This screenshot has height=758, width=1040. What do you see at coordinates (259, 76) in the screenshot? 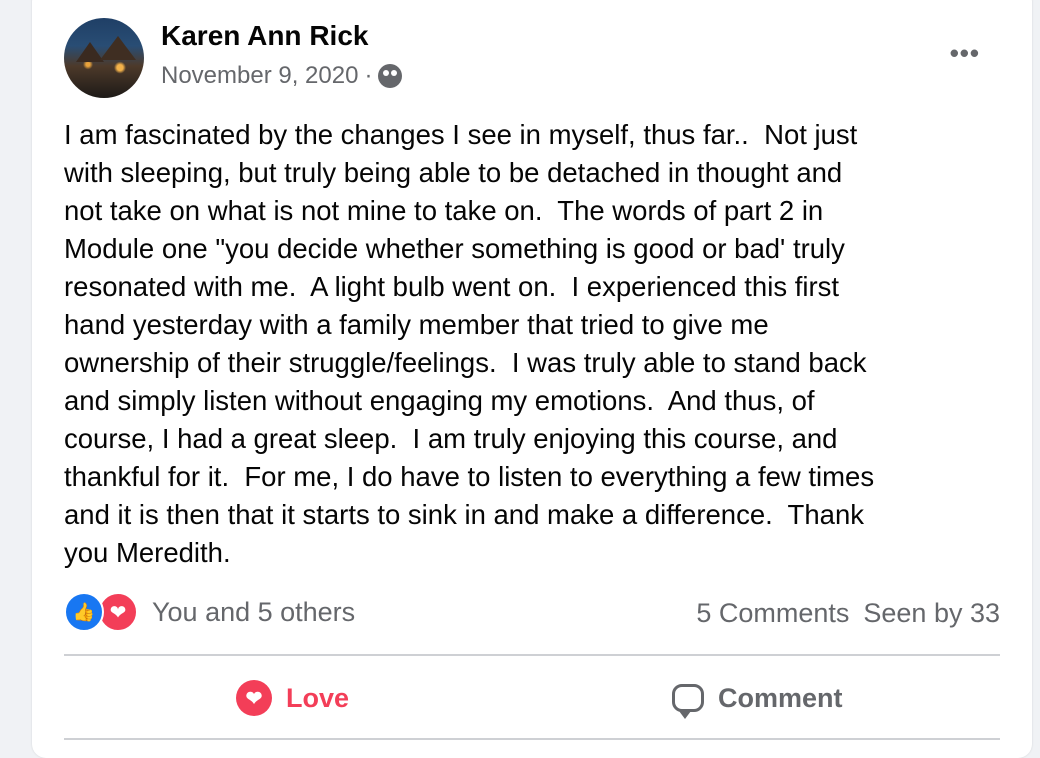
I see `post-date: November 9, 2020` at bounding box center [259, 76].